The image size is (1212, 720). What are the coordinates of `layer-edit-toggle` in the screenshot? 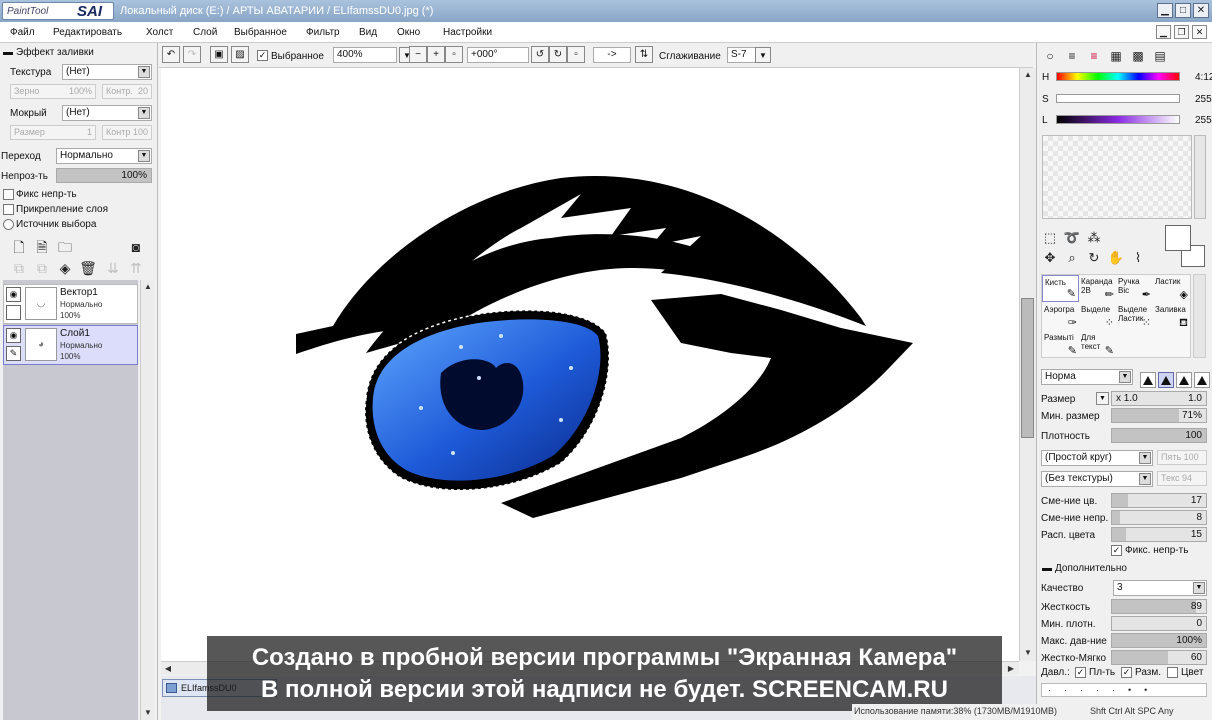 It's located at (13, 312).